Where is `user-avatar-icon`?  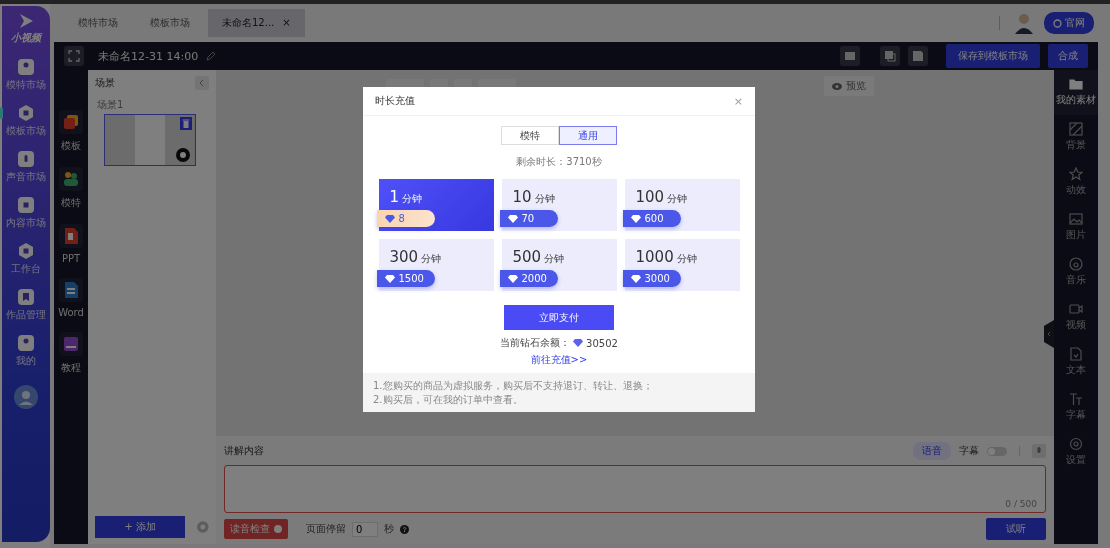
user-avatar-icon is located at coordinates (1024, 23).